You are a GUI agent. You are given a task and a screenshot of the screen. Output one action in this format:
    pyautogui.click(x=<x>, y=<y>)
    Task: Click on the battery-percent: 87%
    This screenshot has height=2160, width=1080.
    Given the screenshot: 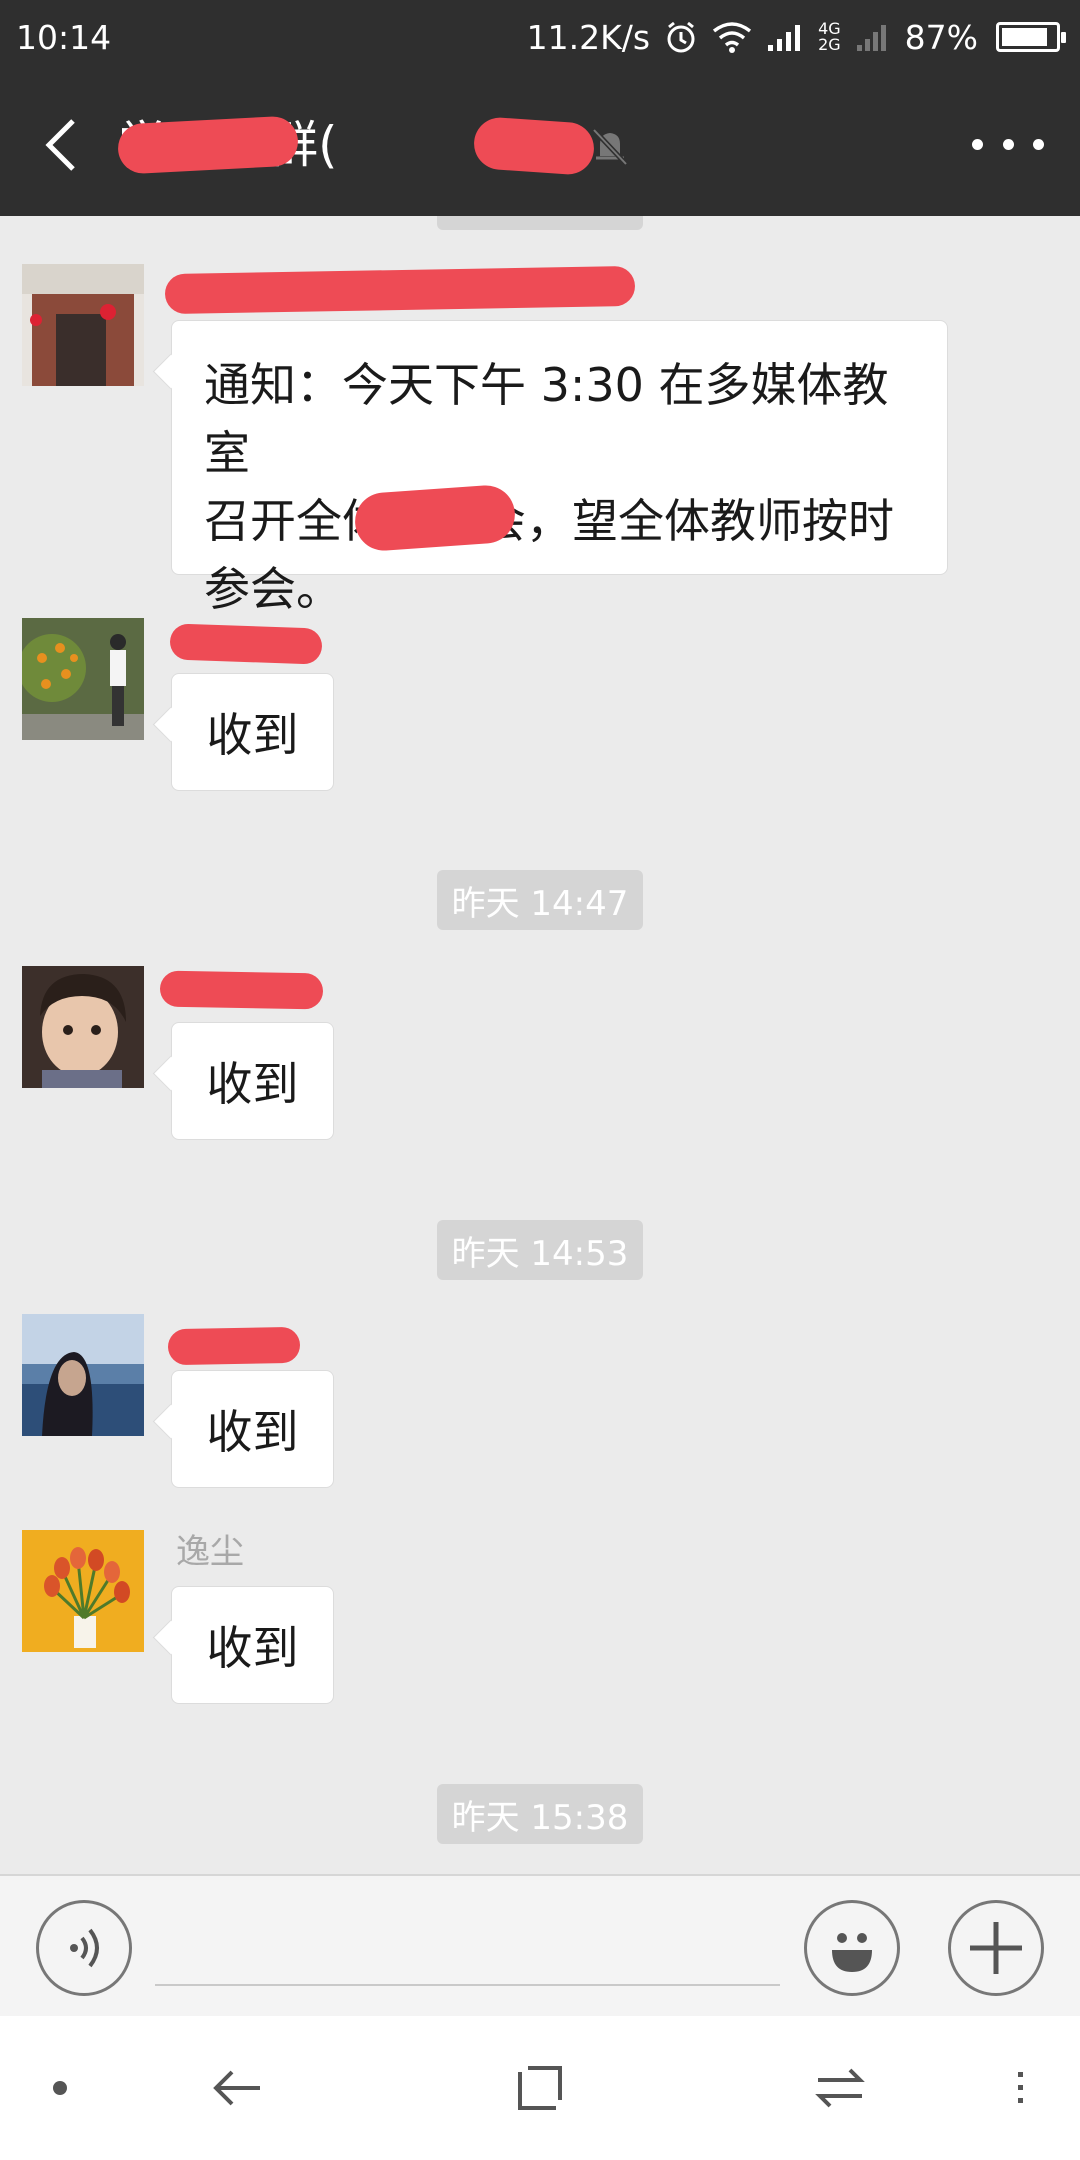 What is the action you would take?
    pyautogui.click(x=941, y=37)
    